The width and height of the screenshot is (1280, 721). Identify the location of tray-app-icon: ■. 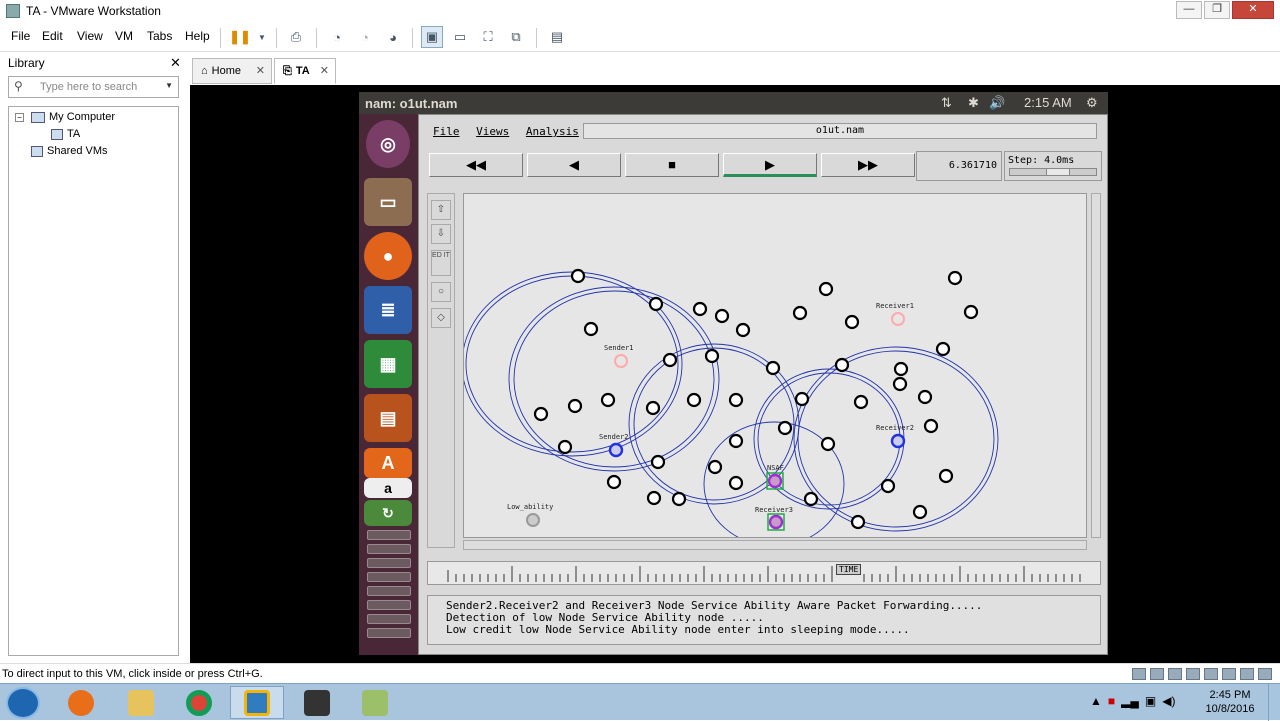
(1111, 701).